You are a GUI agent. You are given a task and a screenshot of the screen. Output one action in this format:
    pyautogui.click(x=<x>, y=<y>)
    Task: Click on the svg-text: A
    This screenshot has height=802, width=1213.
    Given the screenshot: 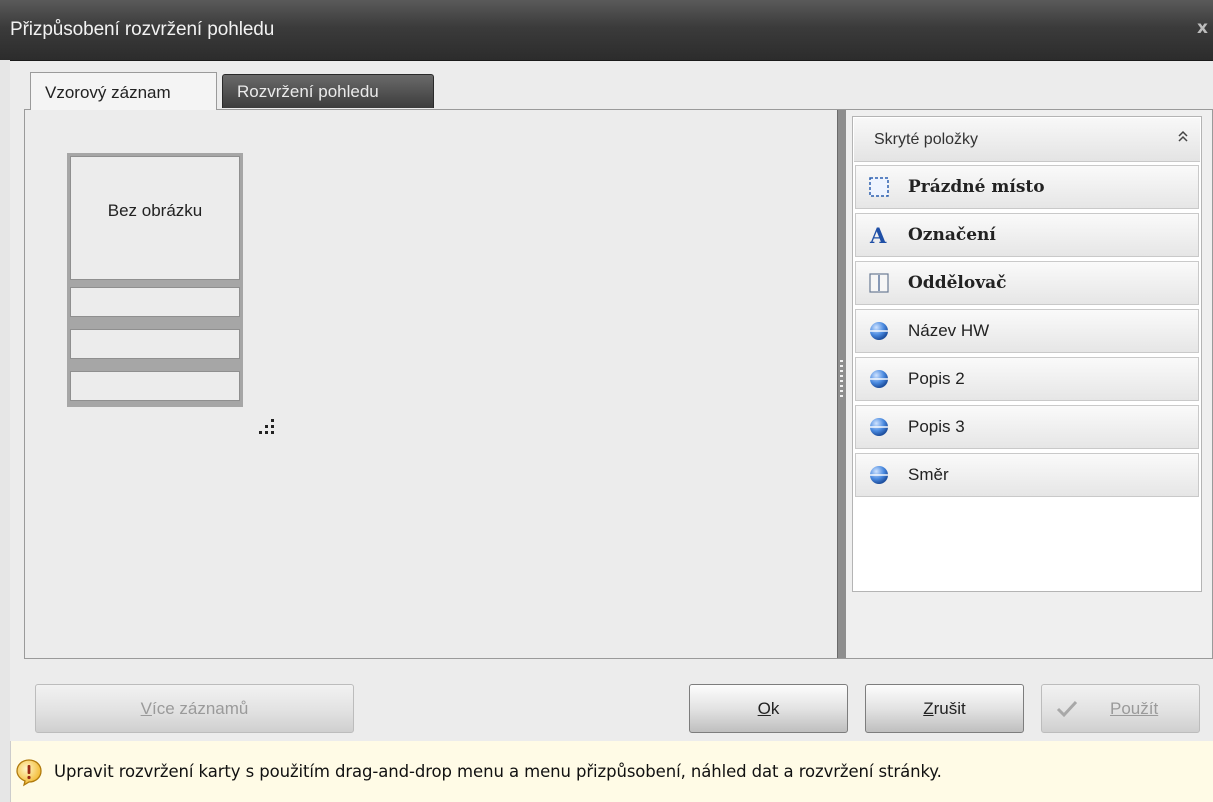 What is the action you would take?
    pyautogui.click(x=878, y=235)
    